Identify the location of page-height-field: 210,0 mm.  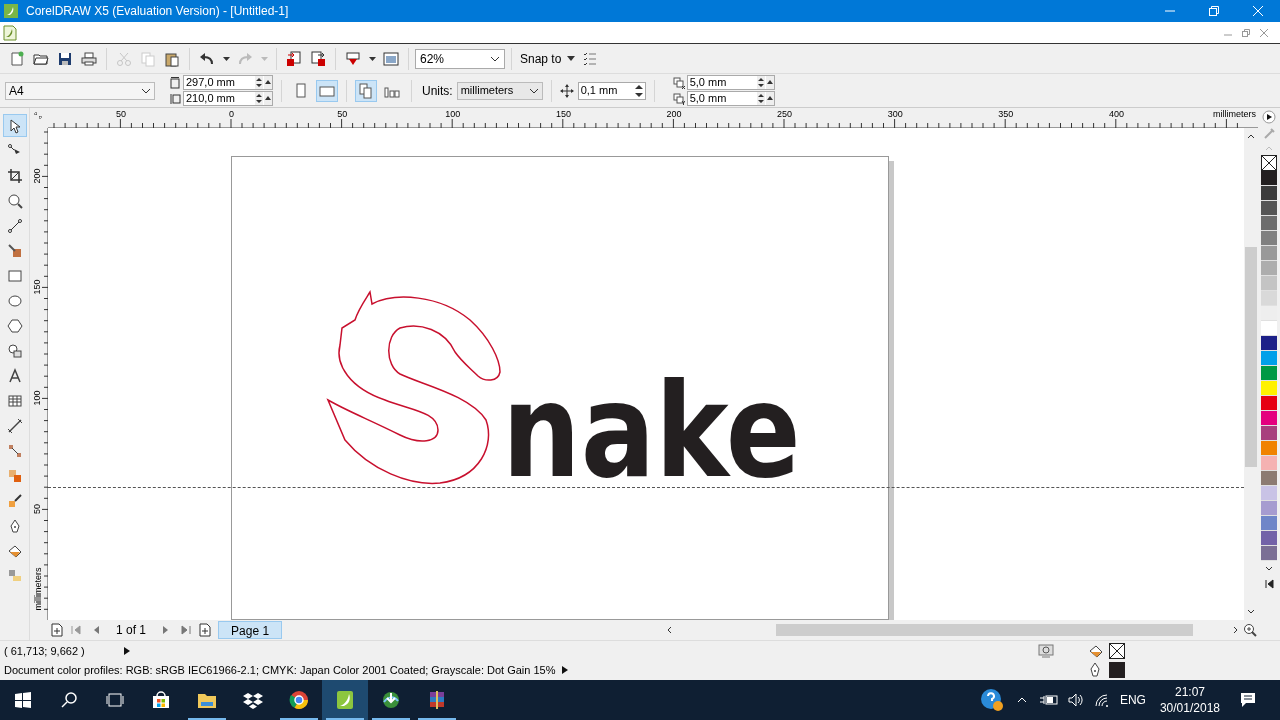
(228, 98).